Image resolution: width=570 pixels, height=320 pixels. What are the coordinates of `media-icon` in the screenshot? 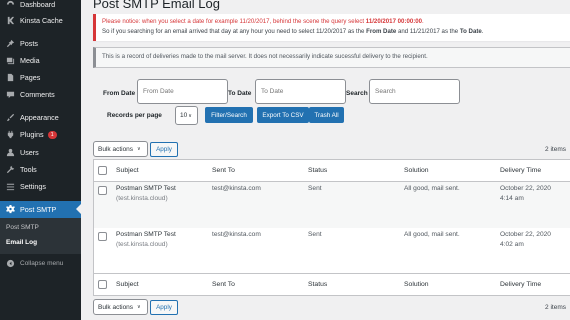 It's located at (10, 61).